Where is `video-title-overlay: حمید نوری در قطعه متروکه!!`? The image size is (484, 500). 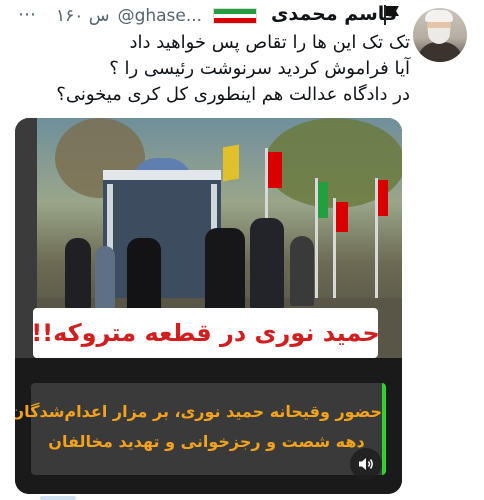 video-title-overlay: حمید نوری در قطعه متروکه!! is located at coordinates (205, 333).